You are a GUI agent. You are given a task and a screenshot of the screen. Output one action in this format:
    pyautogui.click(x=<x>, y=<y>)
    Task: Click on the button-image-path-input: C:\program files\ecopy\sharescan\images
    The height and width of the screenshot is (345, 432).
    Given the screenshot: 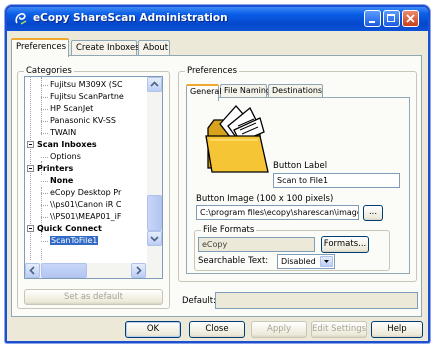 What is the action you would take?
    pyautogui.click(x=277, y=212)
    